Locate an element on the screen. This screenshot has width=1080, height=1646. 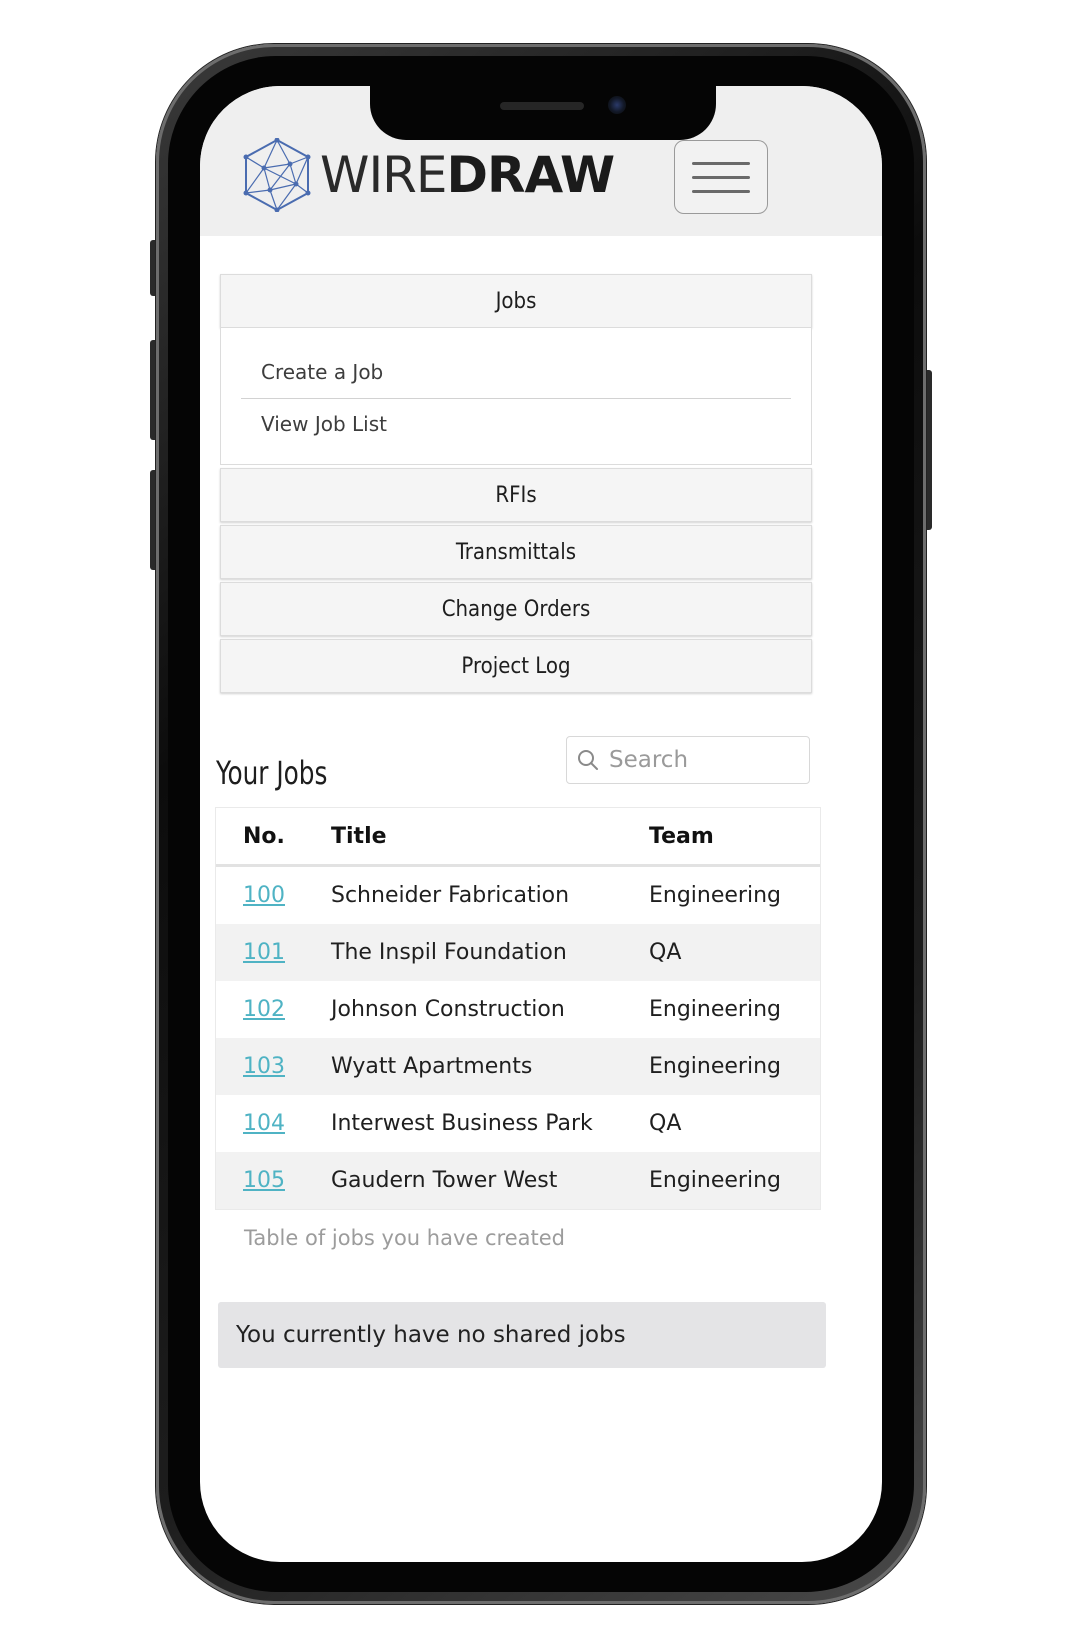
column-header-no: No. is located at coordinates (273, 837).